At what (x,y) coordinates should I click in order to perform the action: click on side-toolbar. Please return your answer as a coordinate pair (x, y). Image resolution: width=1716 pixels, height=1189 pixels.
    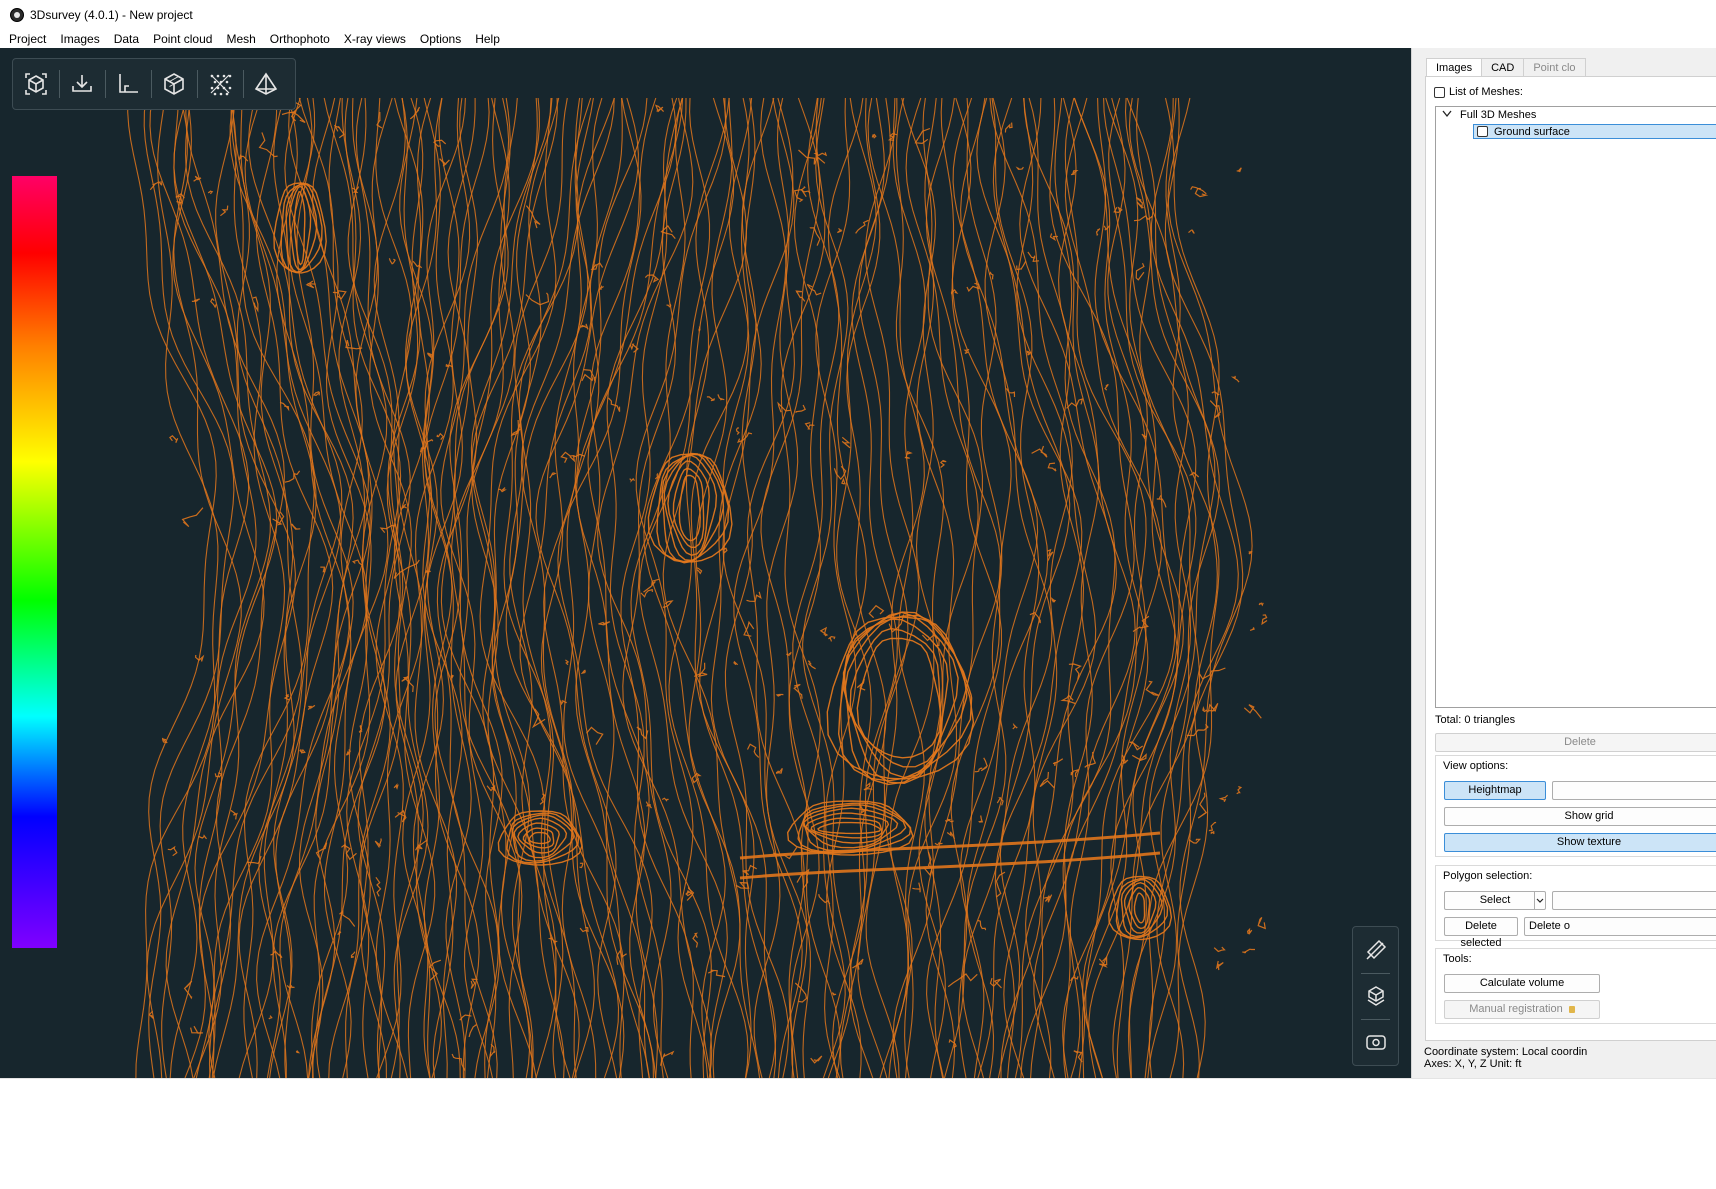
    Looking at the image, I should click on (1375, 996).